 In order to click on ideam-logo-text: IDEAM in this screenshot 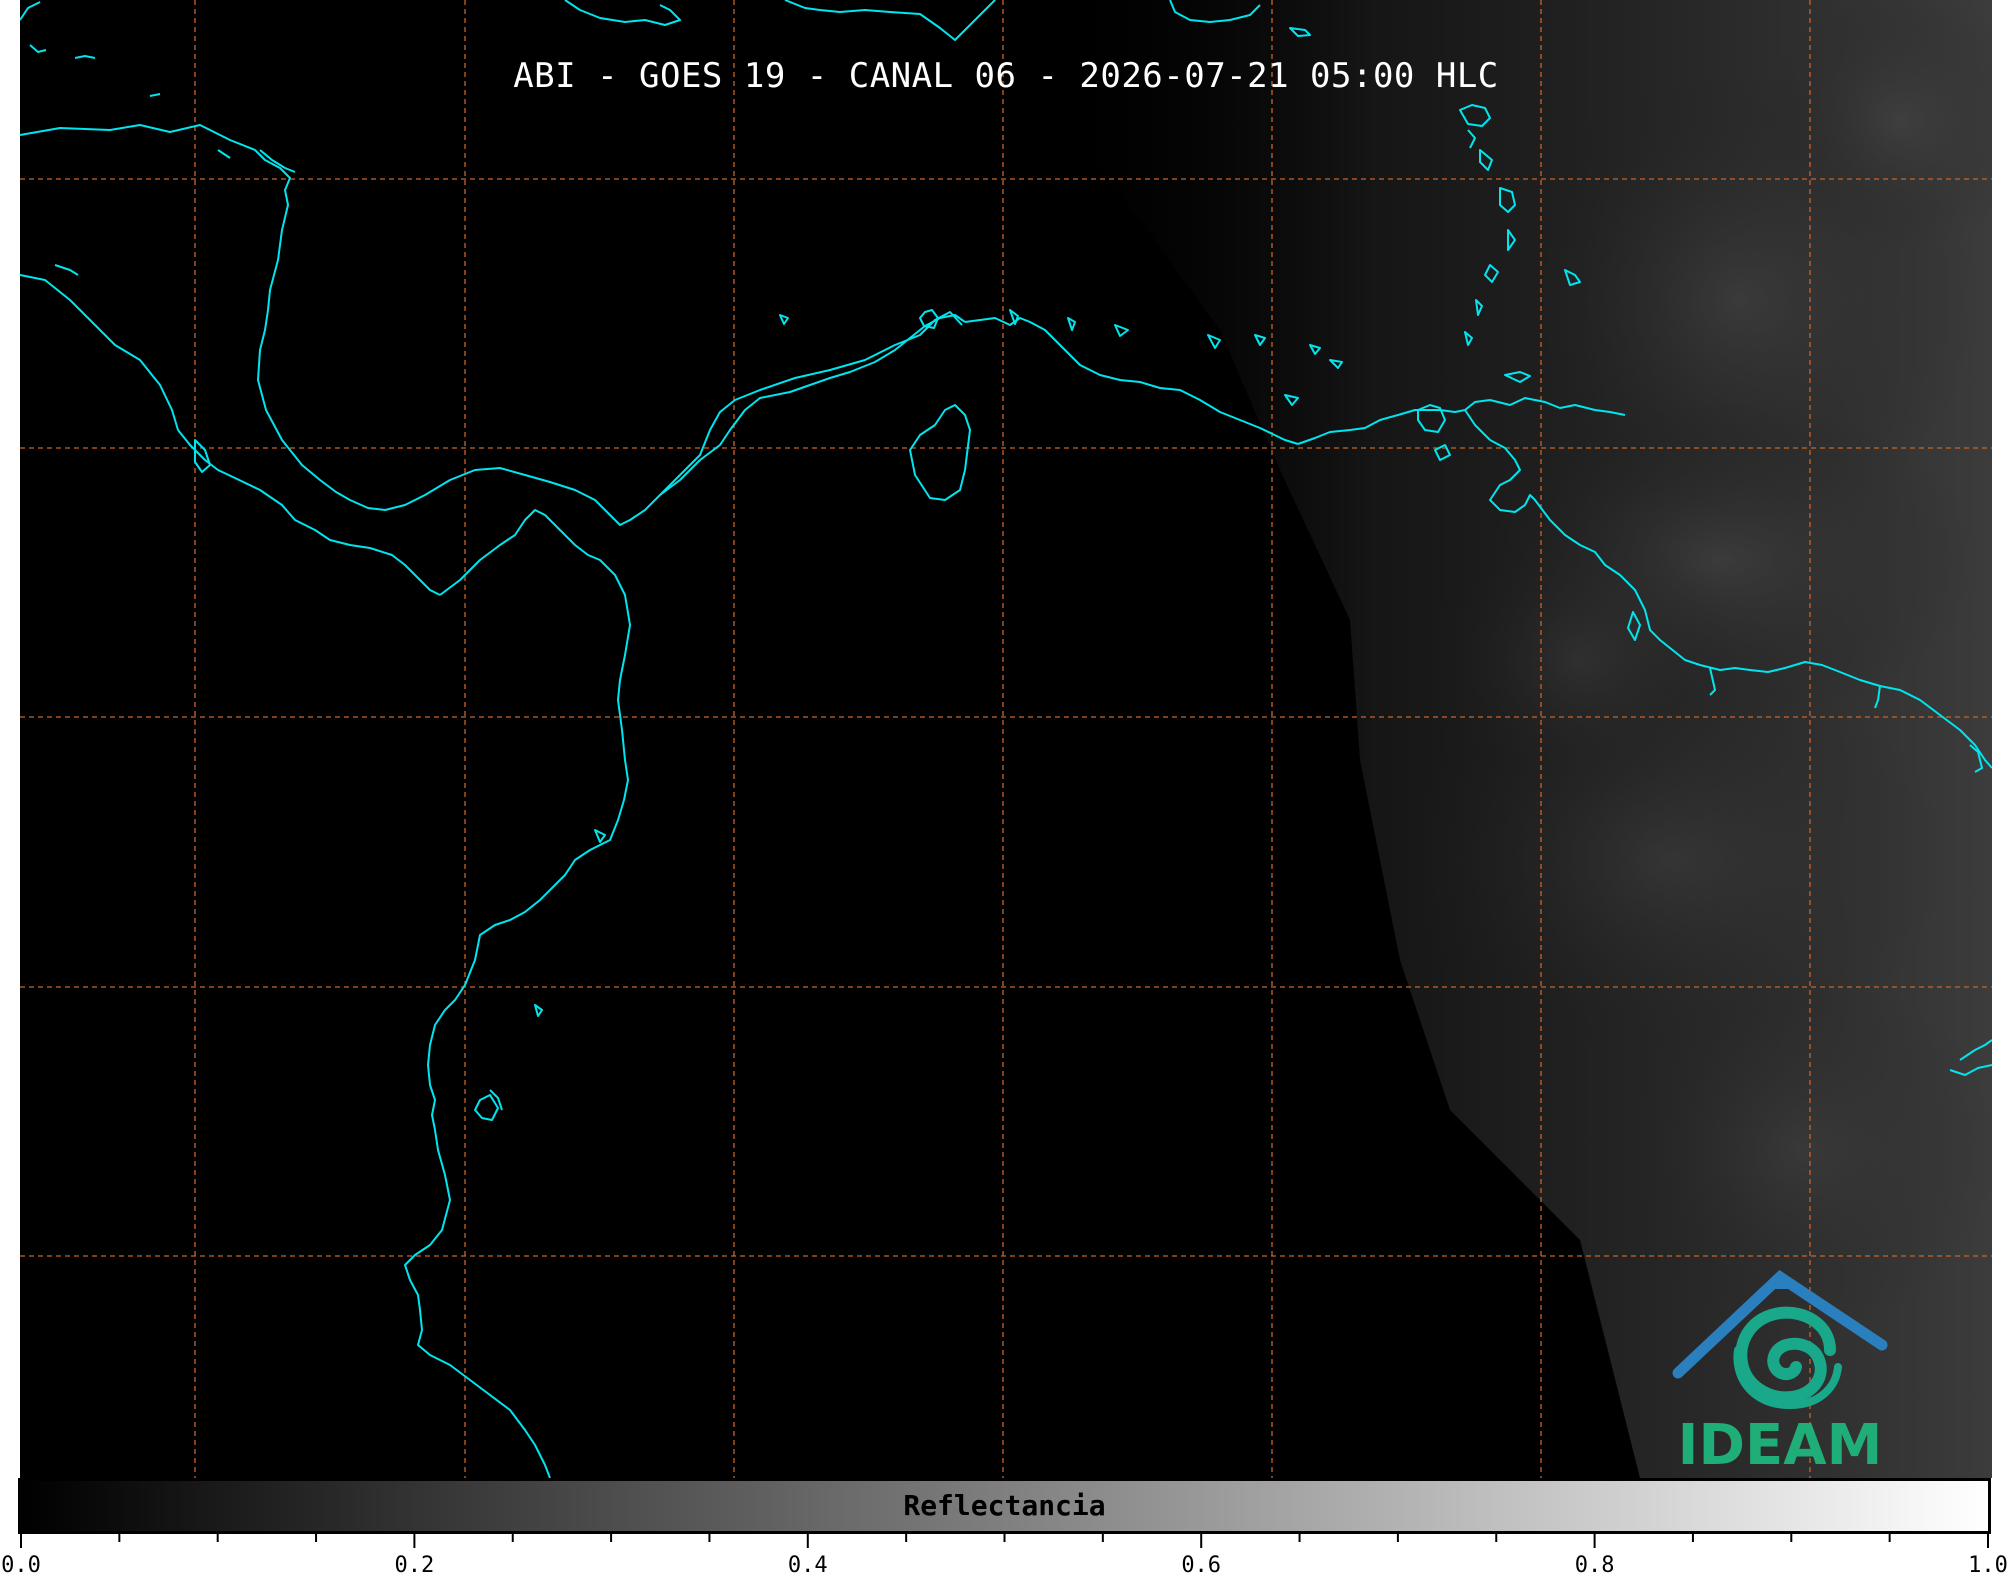, I will do `click(1780, 1445)`.